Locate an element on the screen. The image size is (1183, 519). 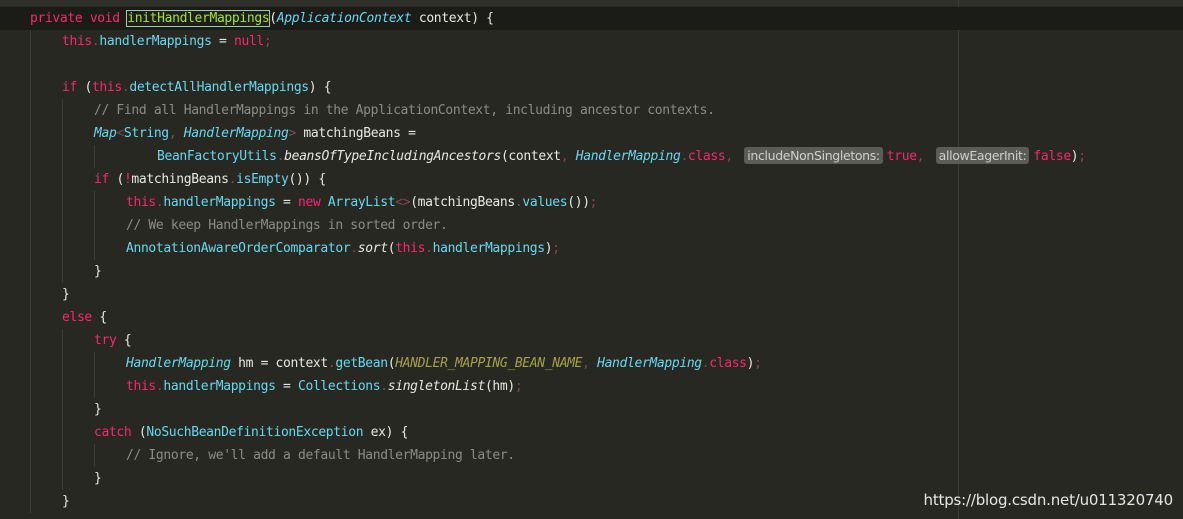
selected-method-name: initHandlerMappings is located at coordinates (198, 18).